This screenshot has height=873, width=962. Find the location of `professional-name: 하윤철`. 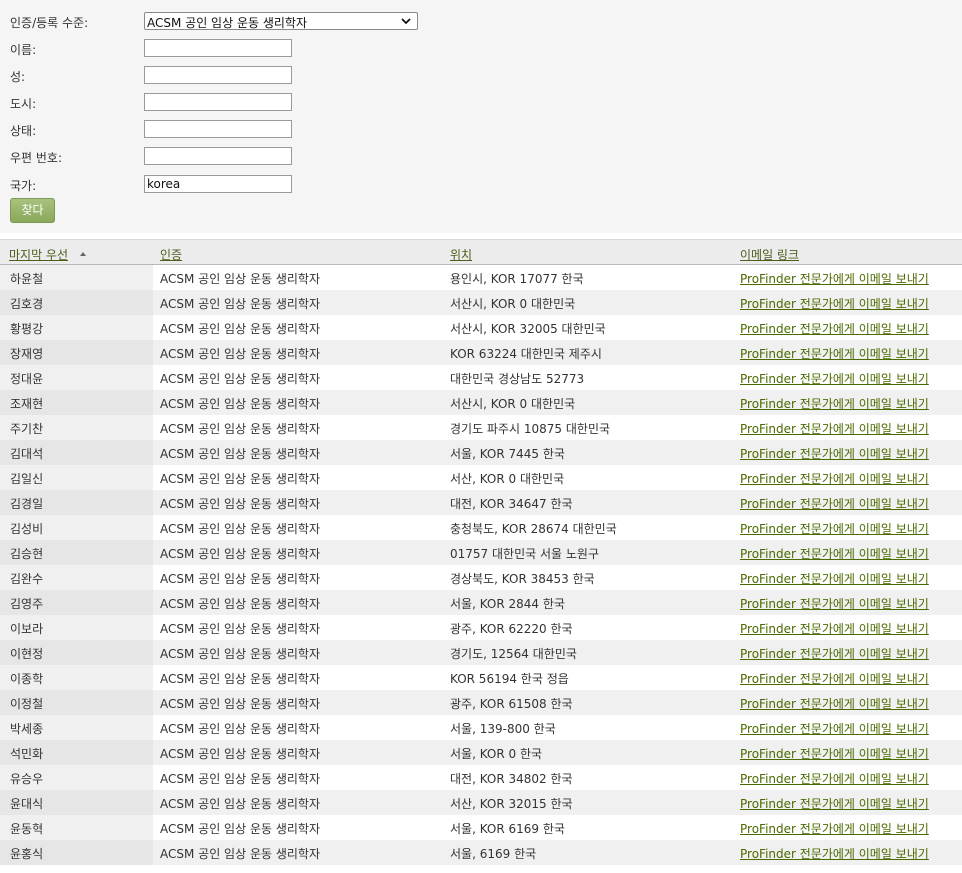

professional-name: 하윤철 is located at coordinates (27, 279).